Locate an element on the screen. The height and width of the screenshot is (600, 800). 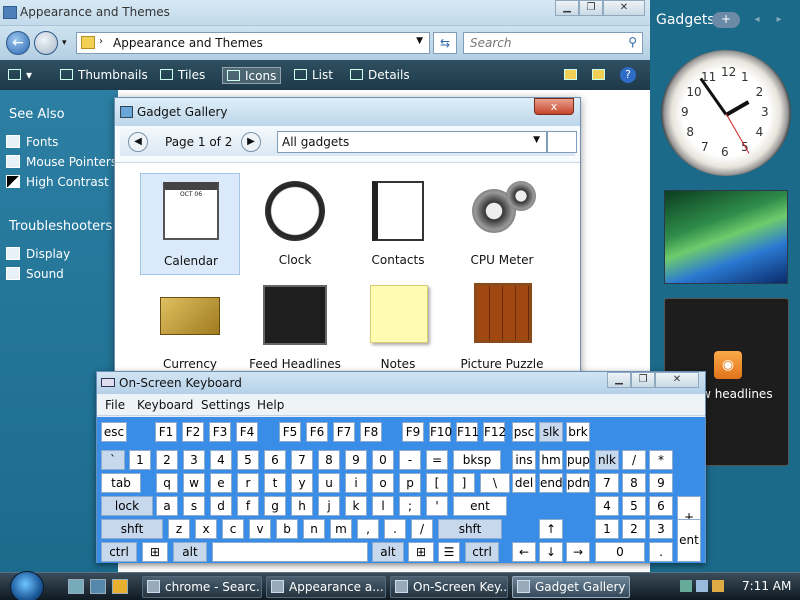
key-nlk: nlk is located at coordinates (607, 460).